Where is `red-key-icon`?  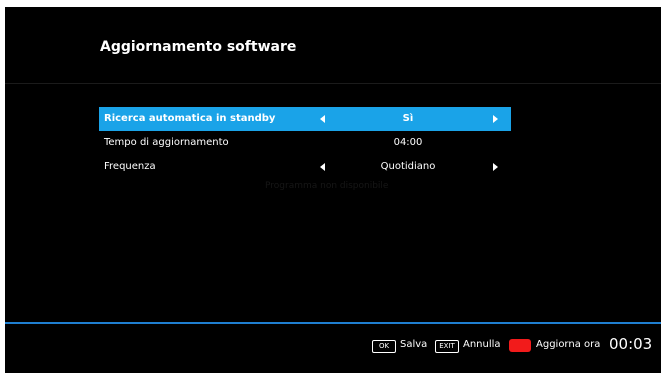
red-key-icon is located at coordinates (520, 345).